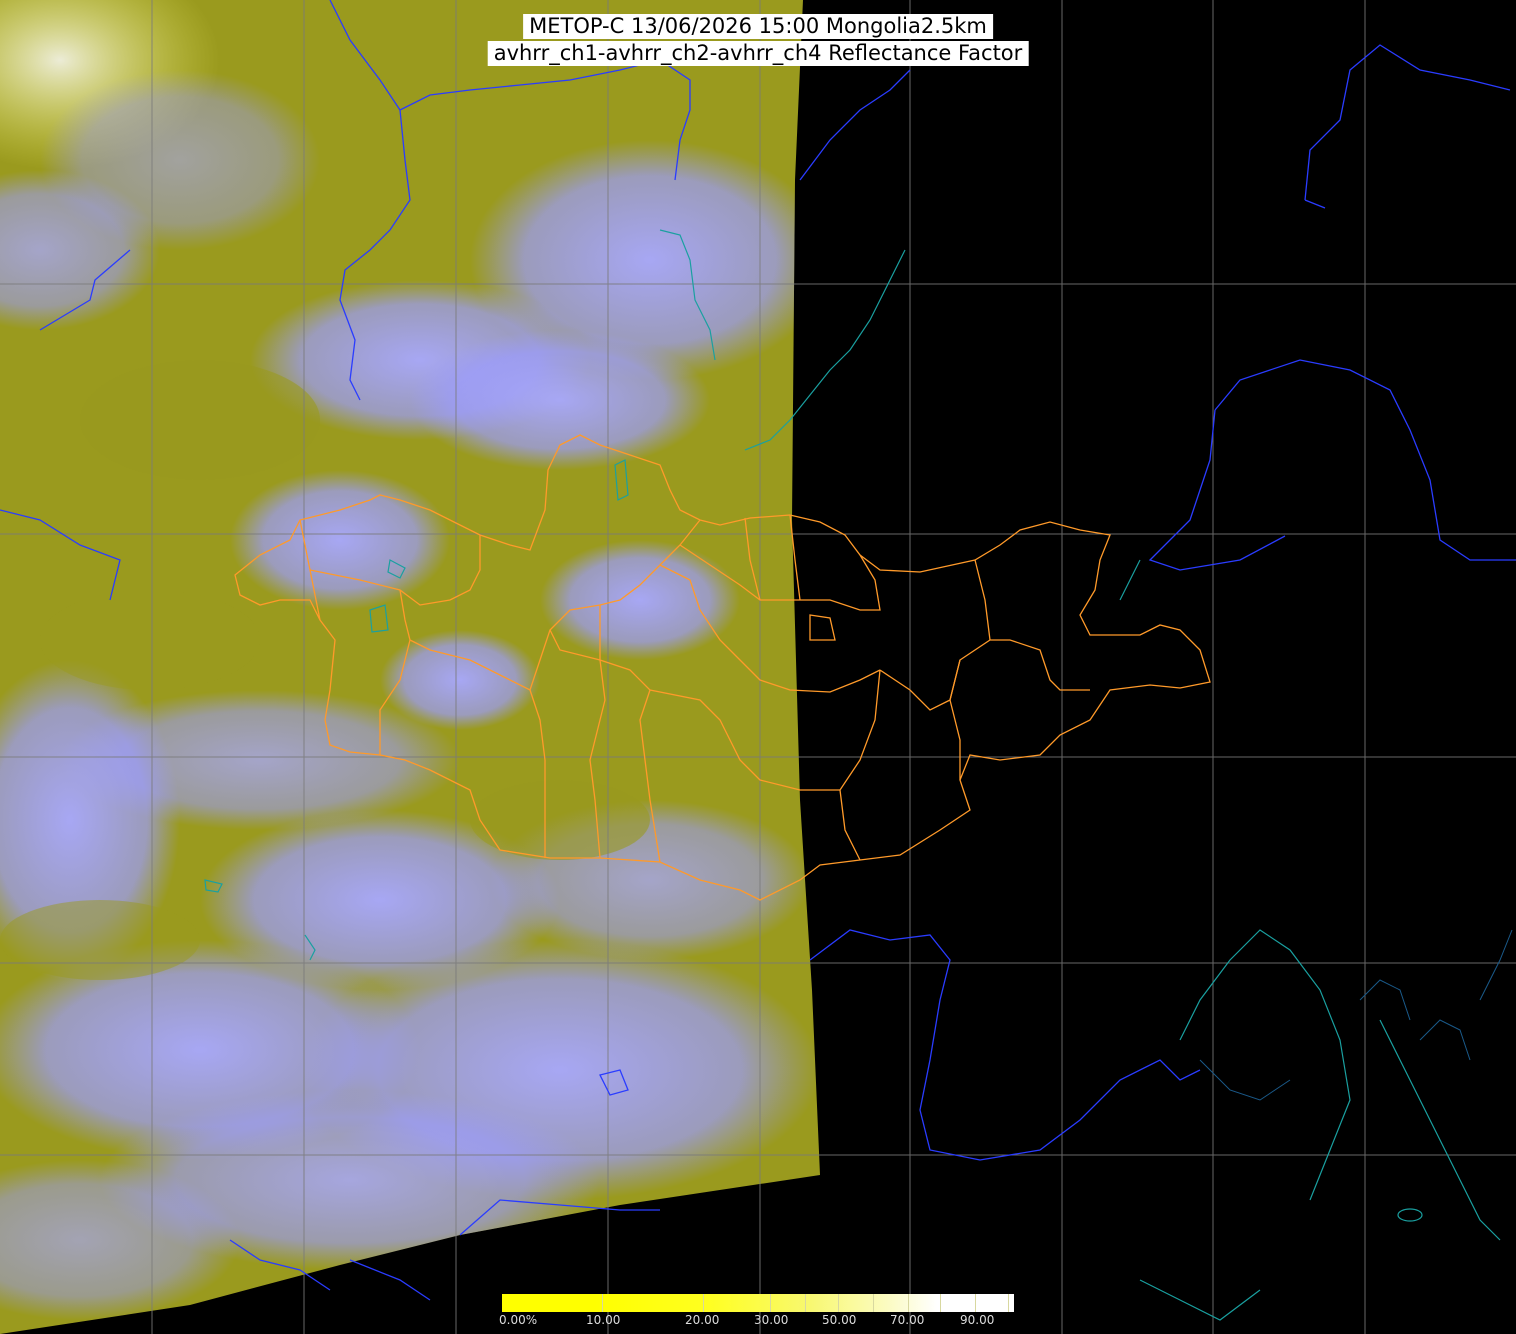 This screenshot has width=1516, height=1334. Describe the element at coordinates (702, 1320) in the screenshot. I see `colorbar-label: 20.00` at that location.